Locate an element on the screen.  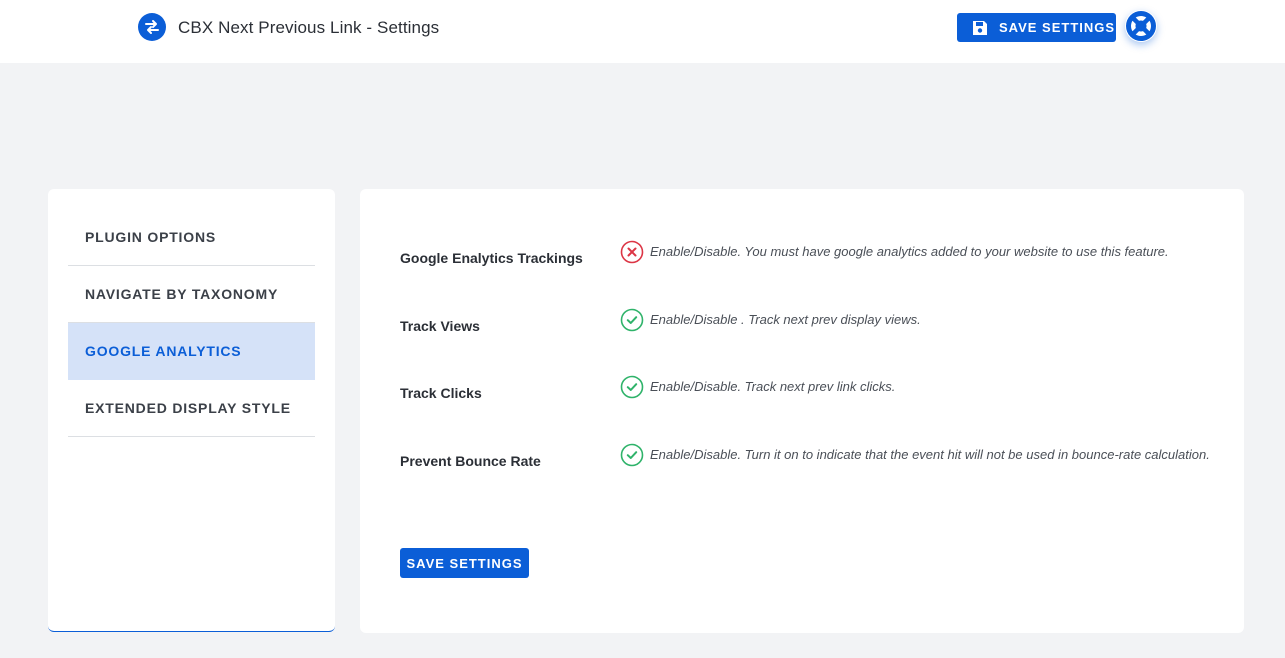
sidebar-item-label: EXTENDED DISPLAY STYLE is located at coordinates (188, 408).